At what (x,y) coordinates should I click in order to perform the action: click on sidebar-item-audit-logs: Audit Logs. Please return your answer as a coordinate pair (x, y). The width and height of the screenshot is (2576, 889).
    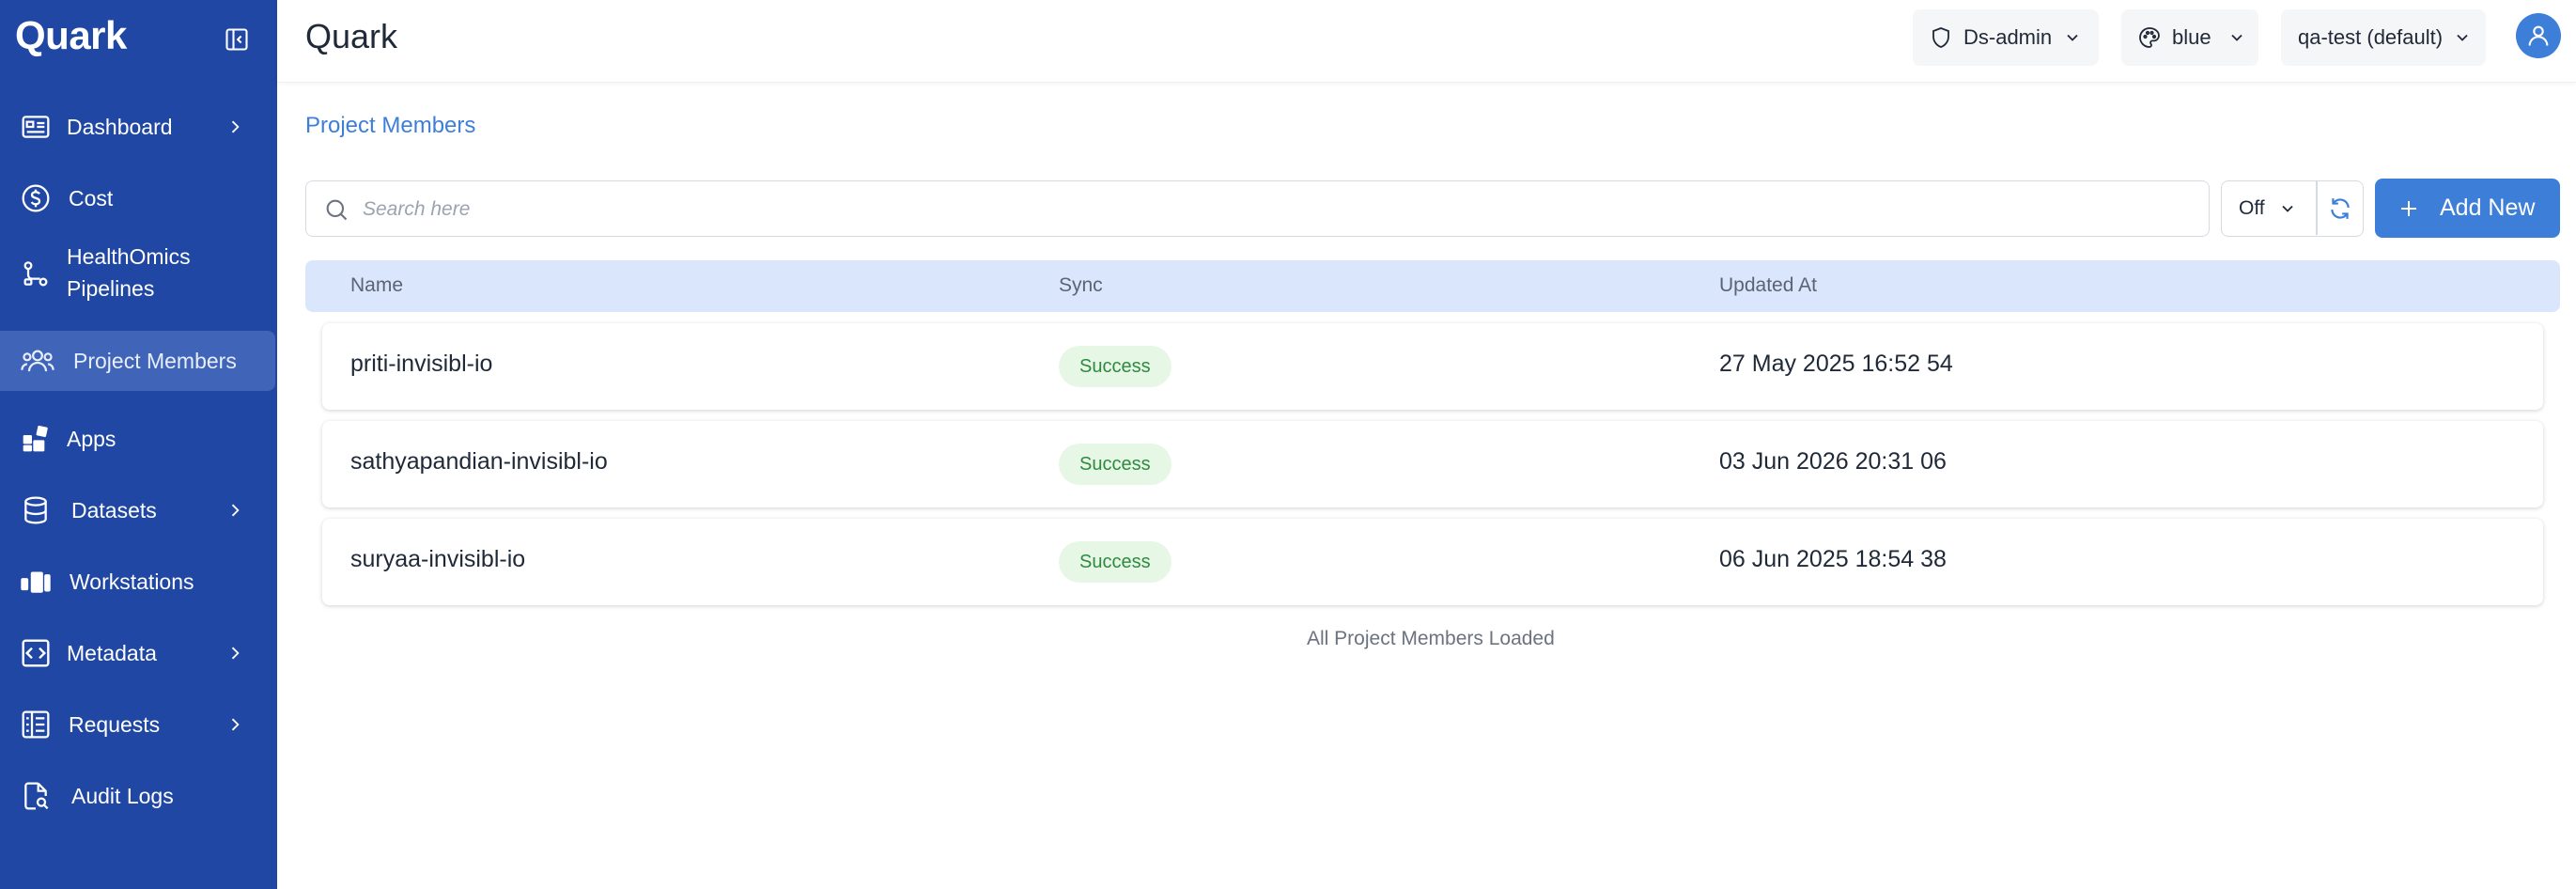
    Looking at the image, I should click on (139, 796).